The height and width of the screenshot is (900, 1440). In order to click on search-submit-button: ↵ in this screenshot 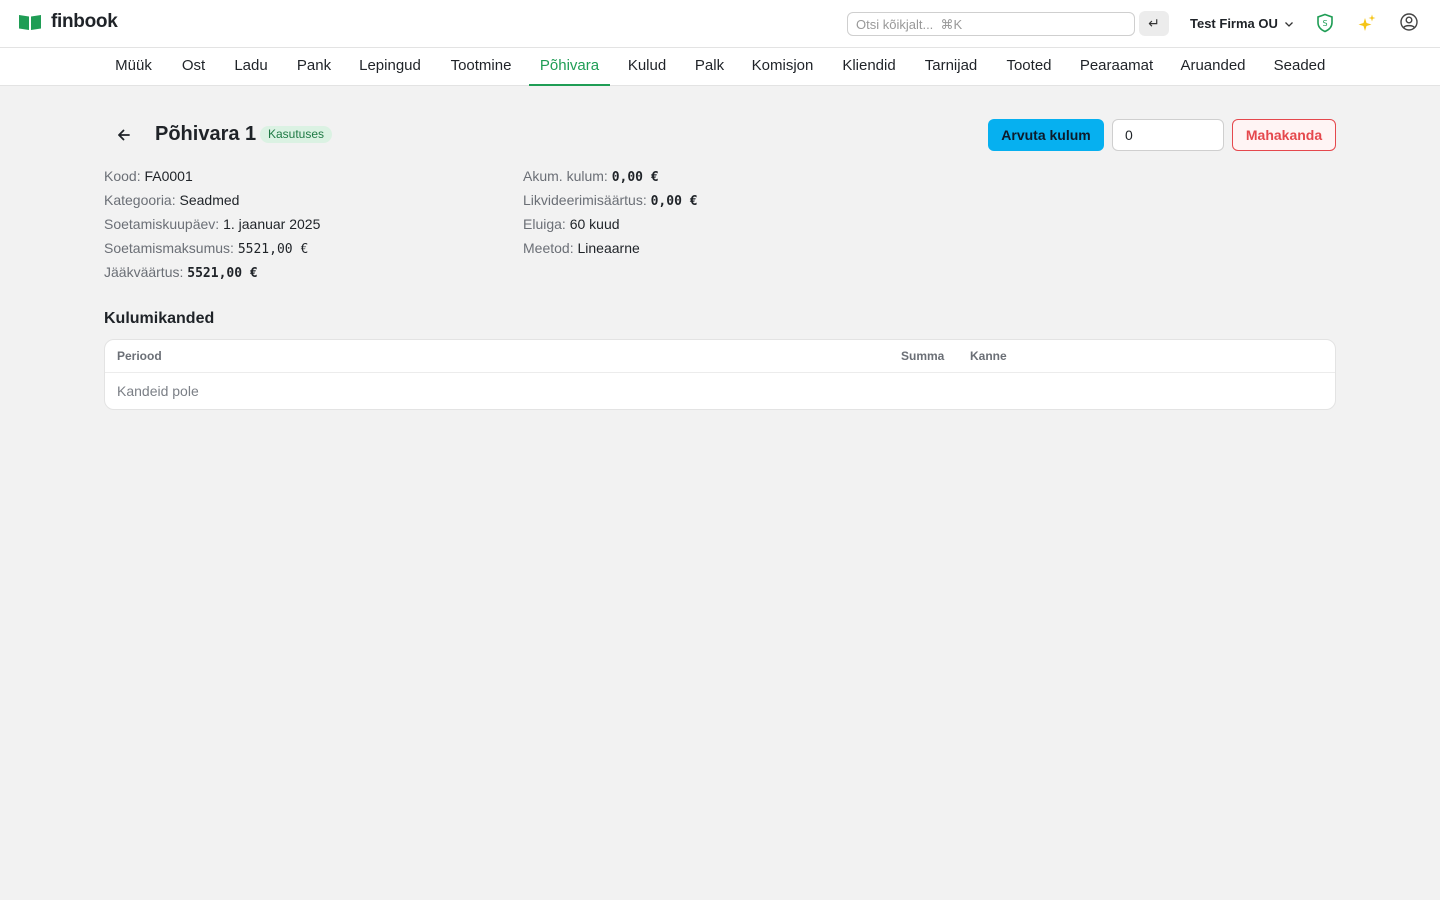, I will do `click(1154, 23)`.